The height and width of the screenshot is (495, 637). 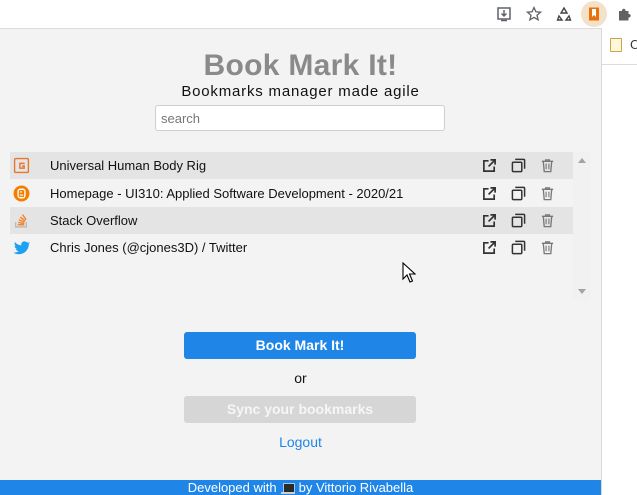 I want to click on twitter-favicon-icon, so click(x=21, y=248).